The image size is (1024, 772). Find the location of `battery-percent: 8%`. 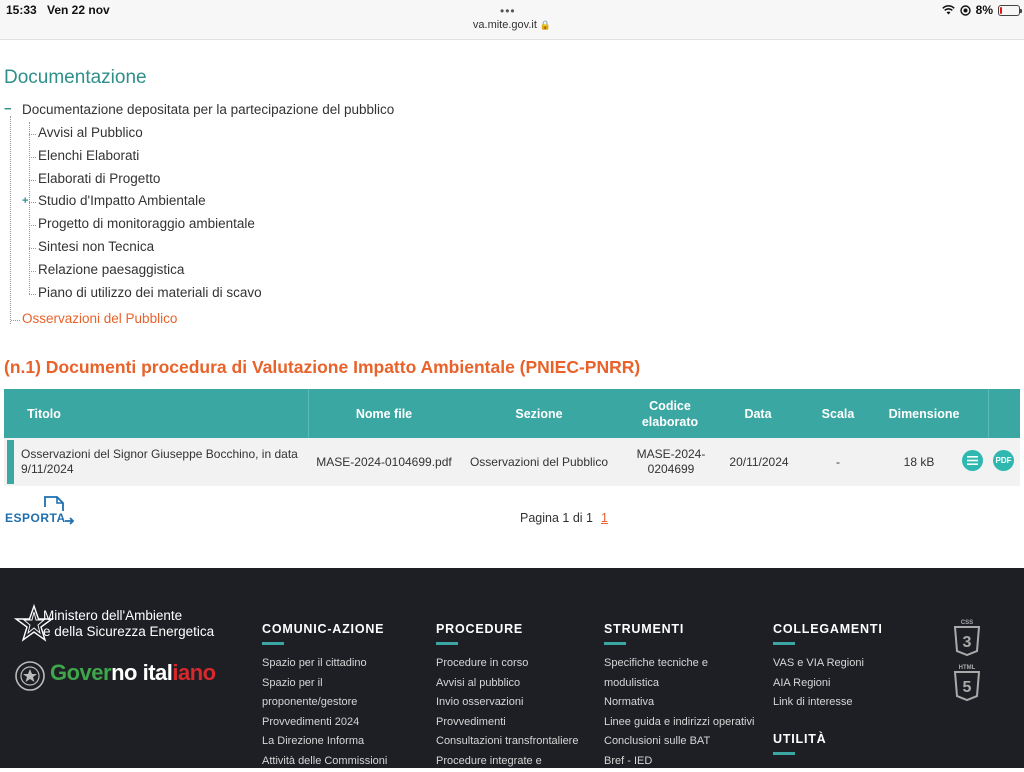

battery-percent: 8% is located at coordinates (984, 10).